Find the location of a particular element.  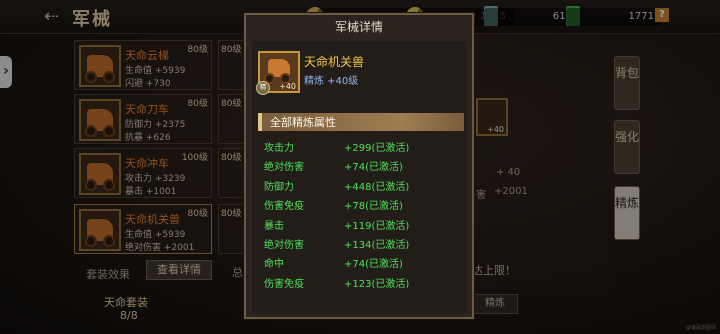

attribute-label: 命中 is located at coordinates (274, 264).